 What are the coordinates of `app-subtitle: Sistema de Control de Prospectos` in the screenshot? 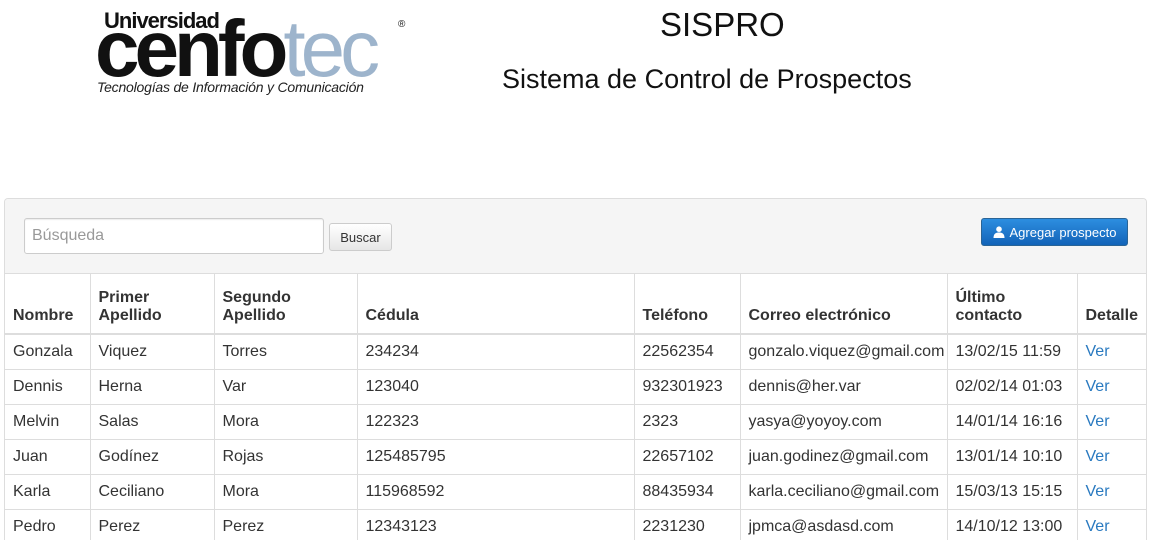 It's located at (707, 79).